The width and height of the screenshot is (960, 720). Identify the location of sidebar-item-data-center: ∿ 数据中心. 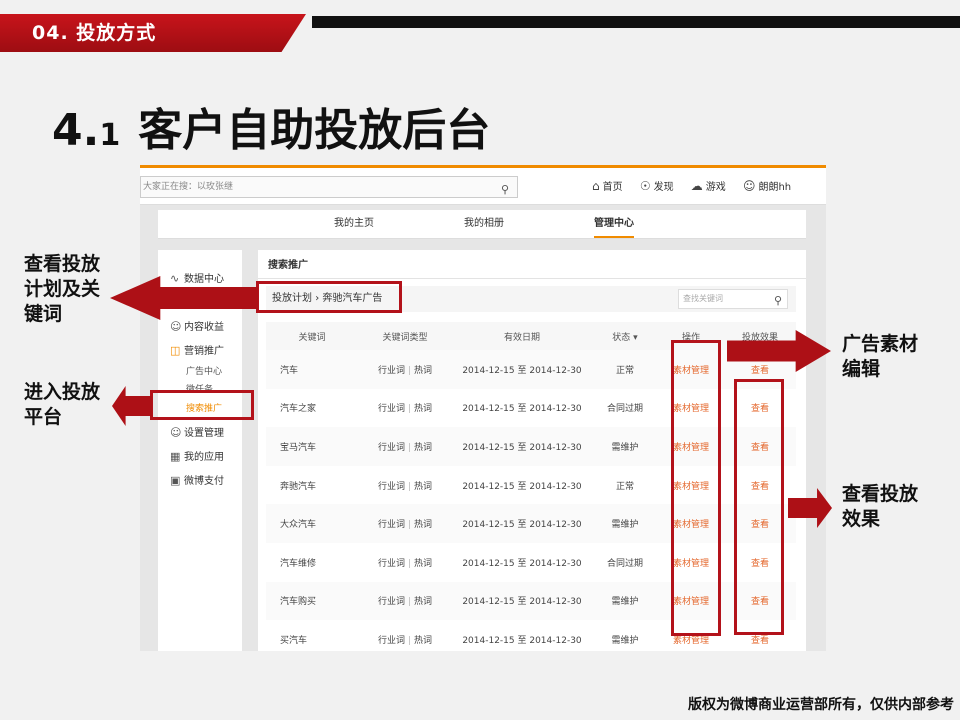
(197, 277).